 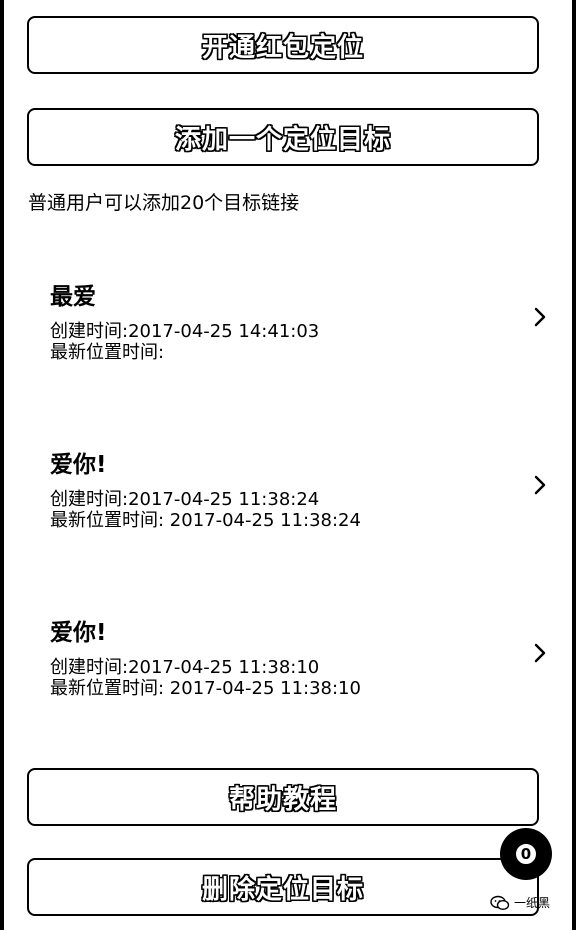 What do you see at coordinates (532, 903) in the screenshot?
I see `watermark-text: 一纸黑` at bounding box center [532, 903].